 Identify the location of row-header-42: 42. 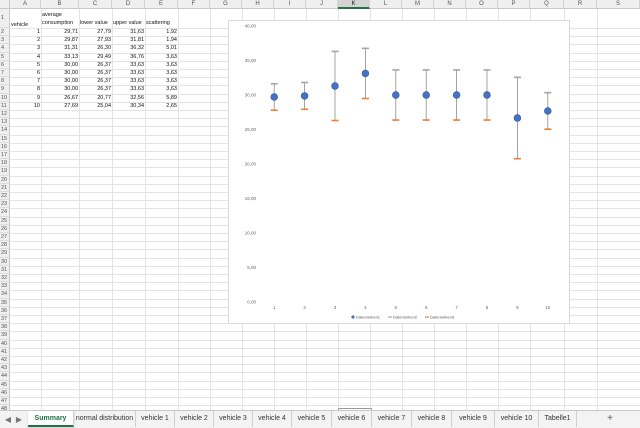
(5, 360).